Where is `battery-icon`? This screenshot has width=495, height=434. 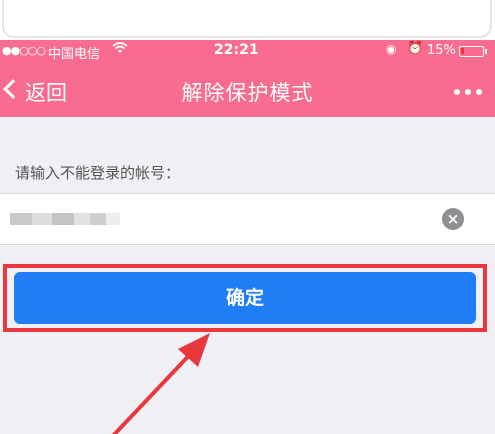
battery-icon is located at coordinates (473, 51).